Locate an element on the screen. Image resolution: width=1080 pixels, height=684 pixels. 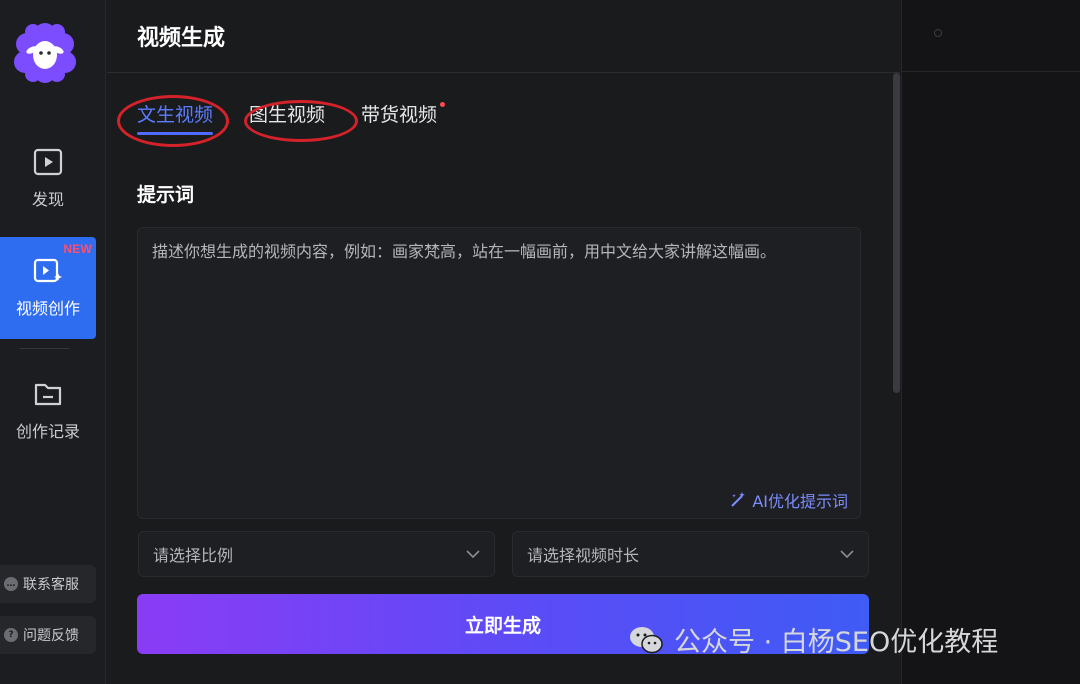
notification-dot is located at coordinates (443, 104).